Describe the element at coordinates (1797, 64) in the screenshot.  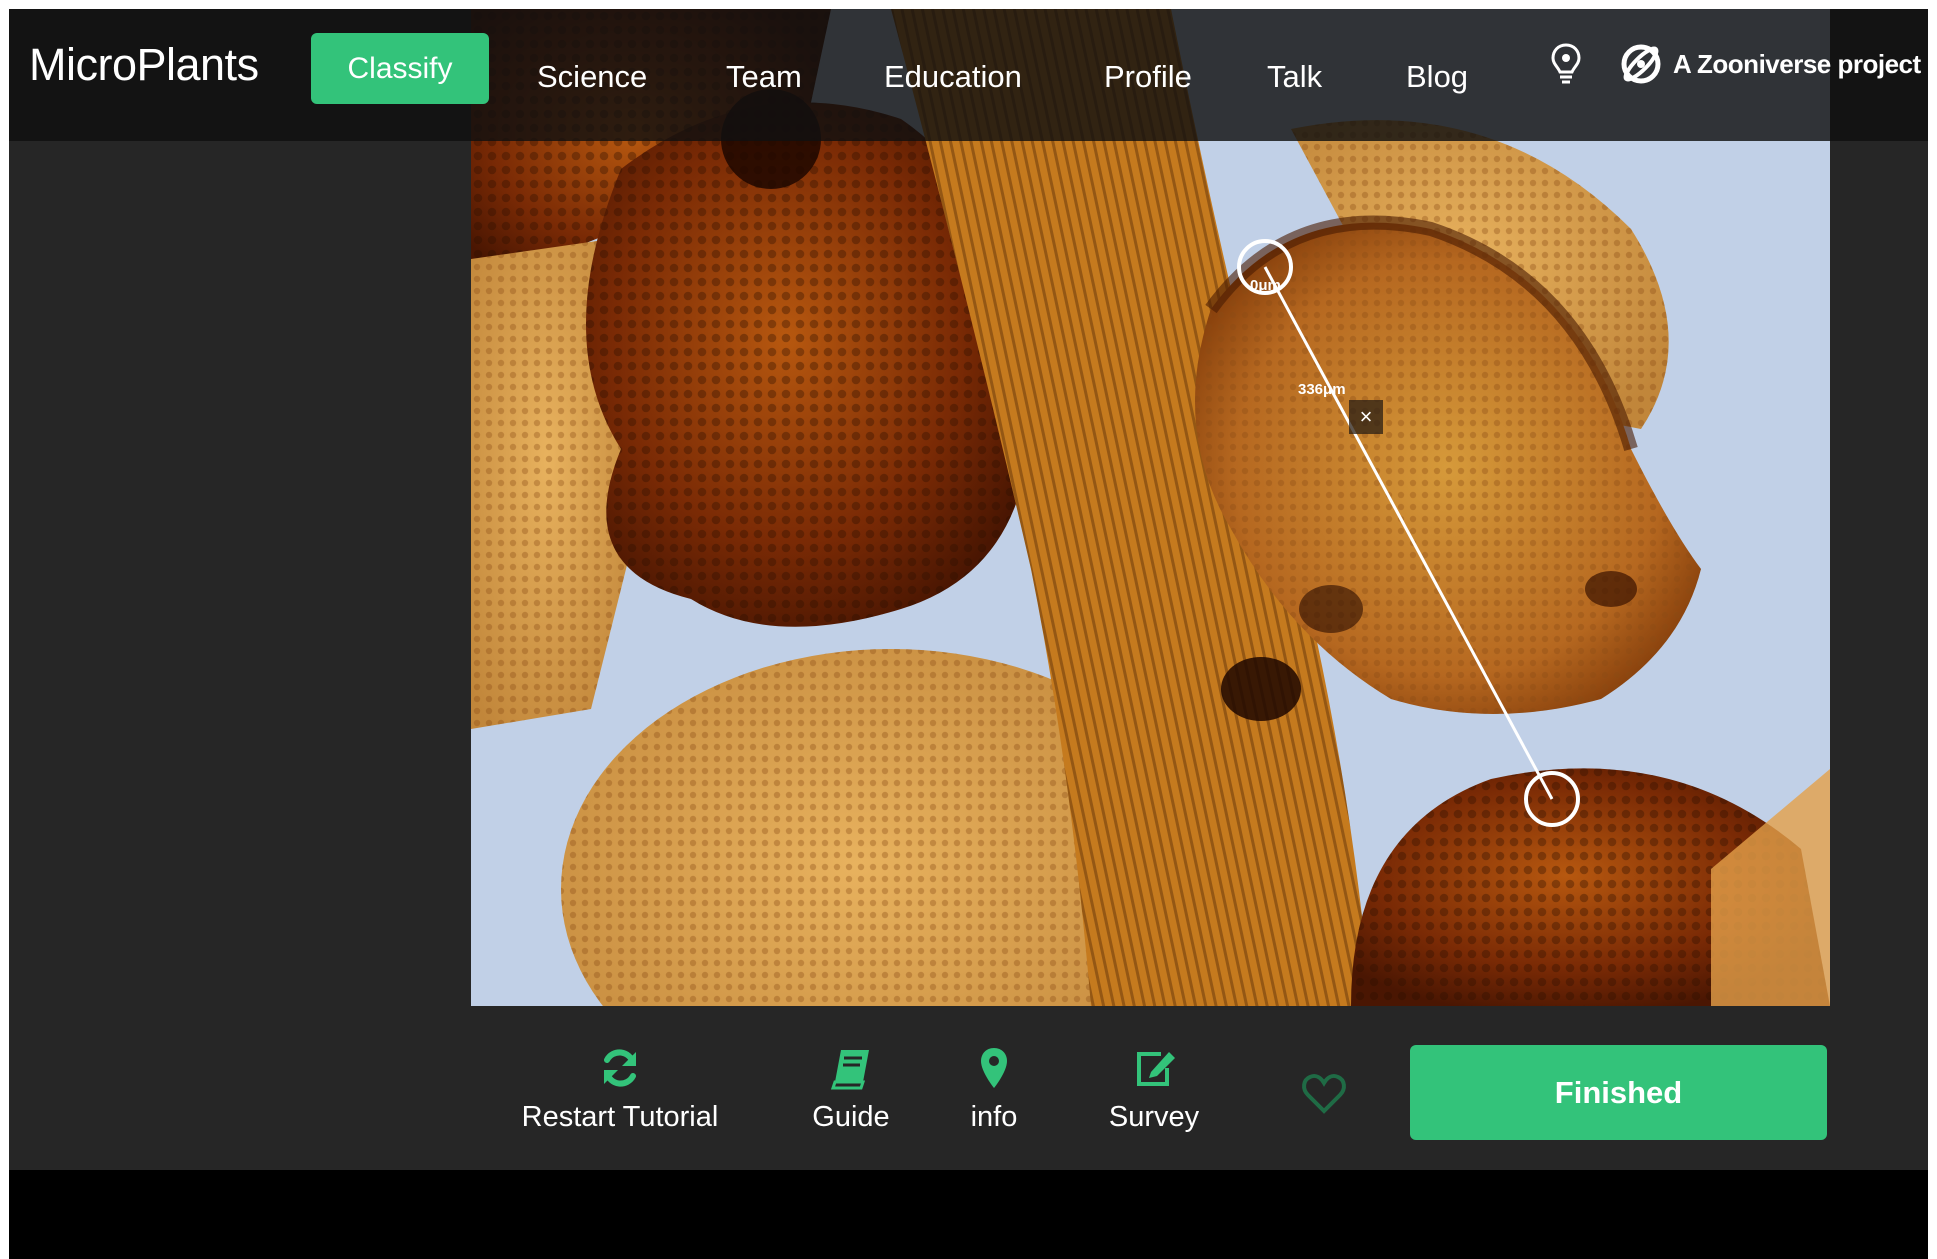
I see `zooniverse-project-label: A Zooniverse project` at that location.